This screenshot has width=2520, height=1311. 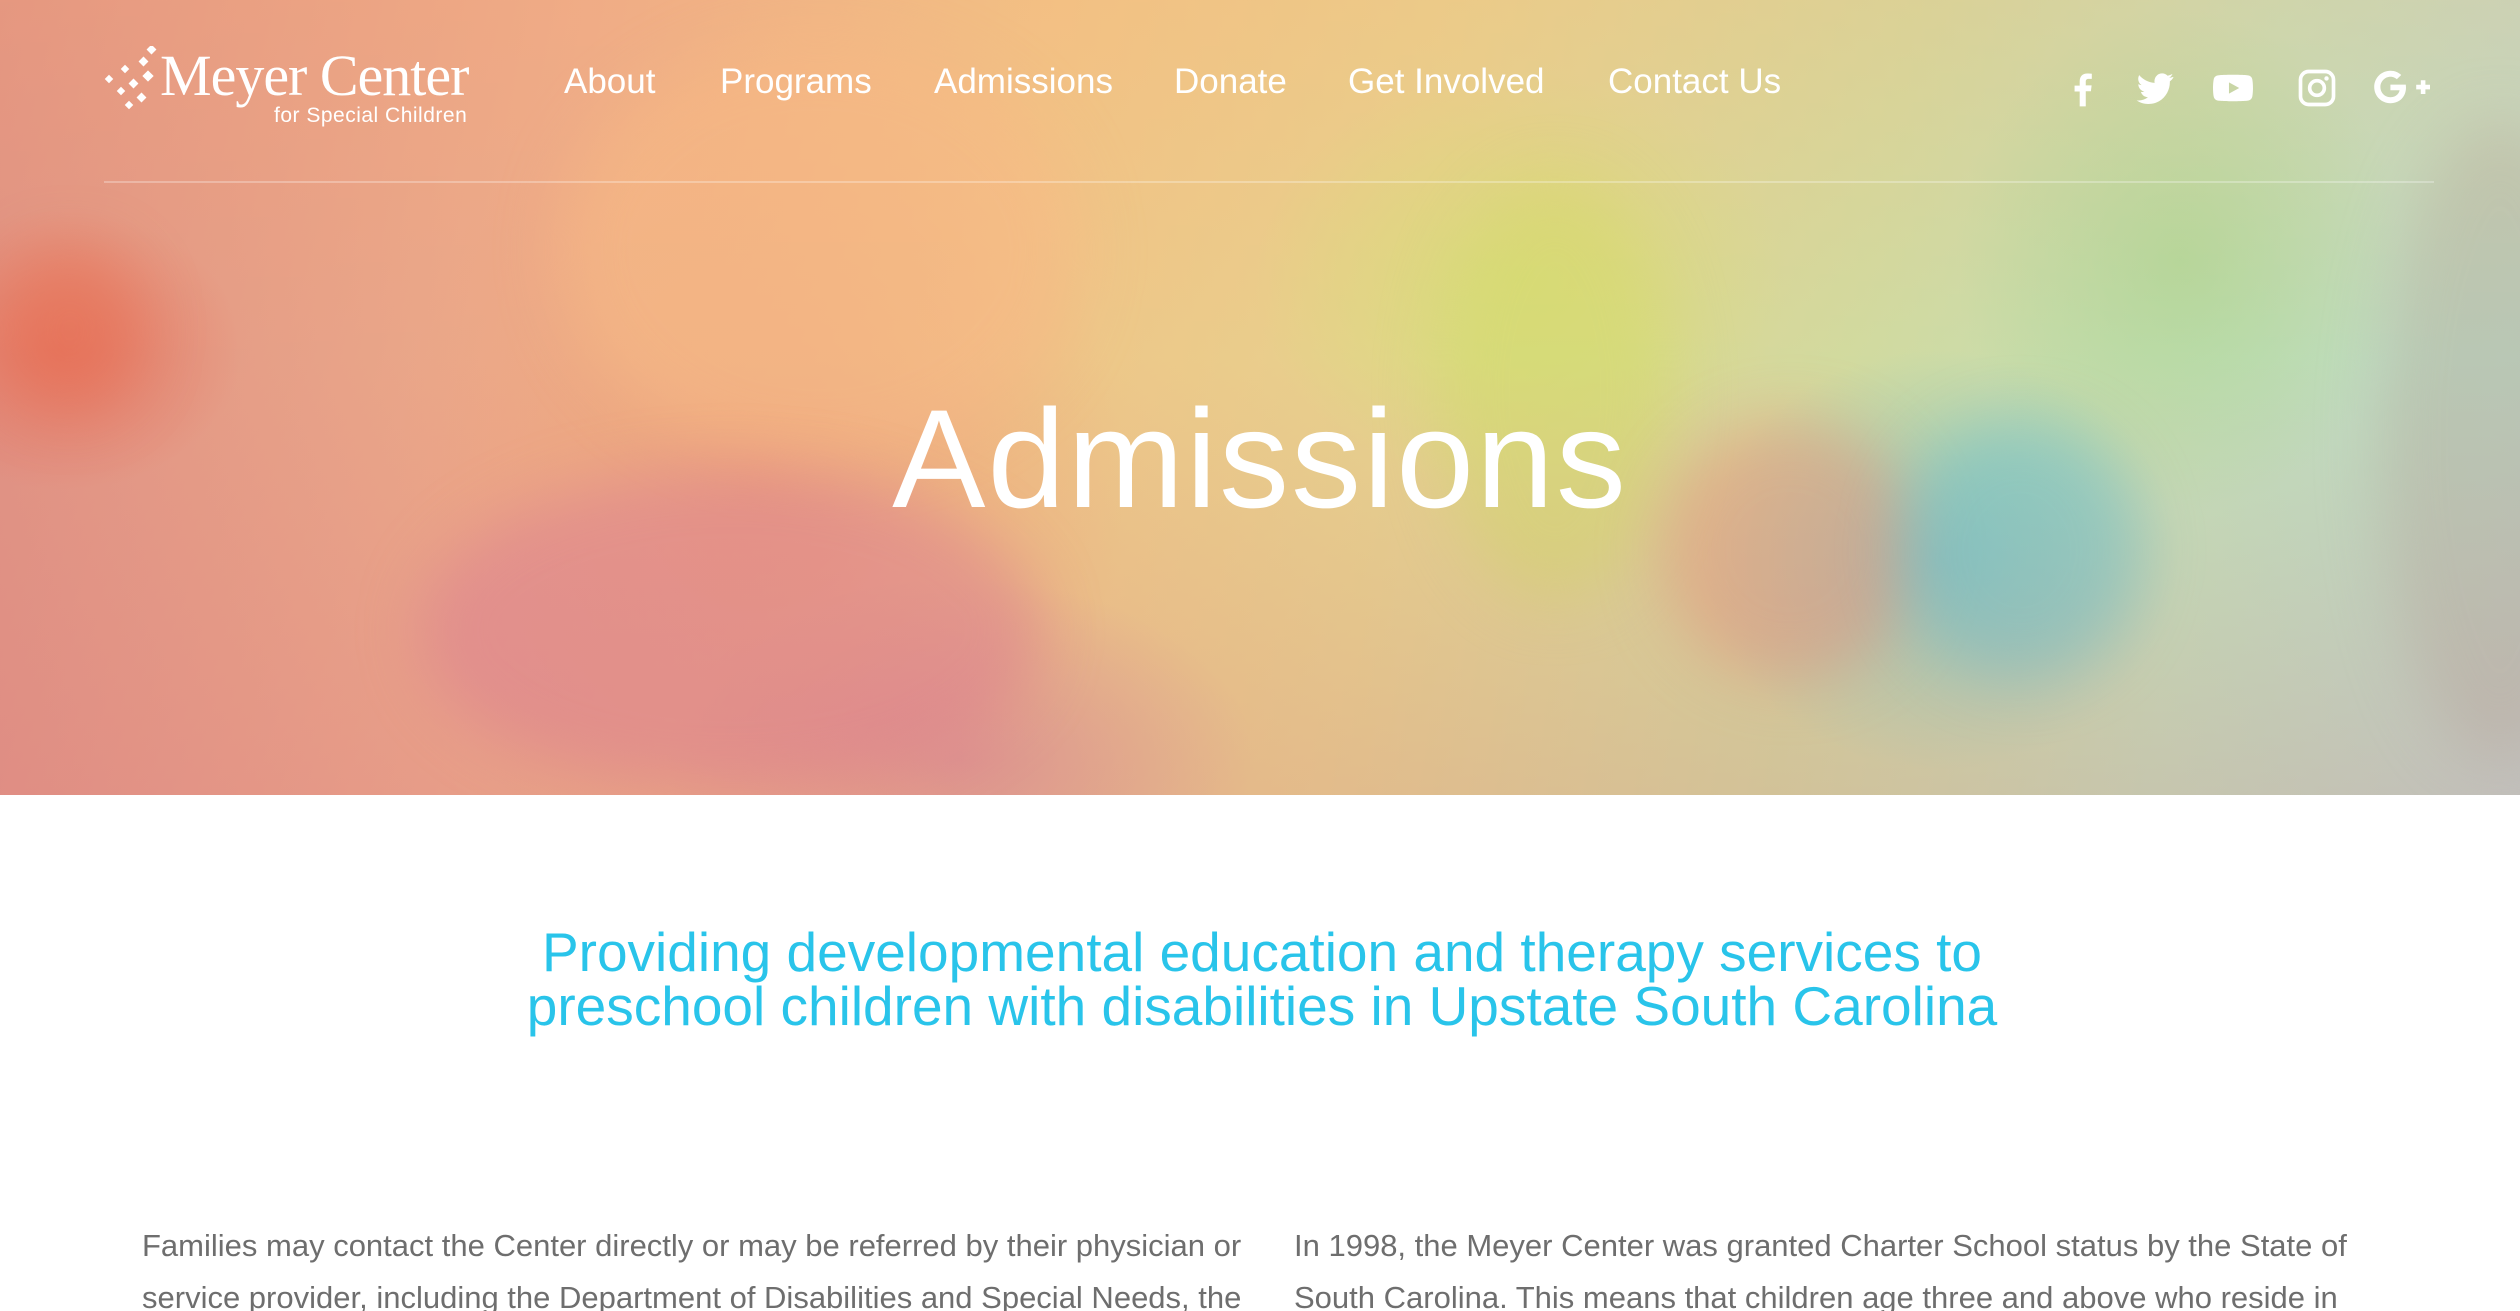 What do you see at coordinates (1230, 82) in the screenshot?
I see `nav-item-donate: Donate` at bounding box center [1230, 82].